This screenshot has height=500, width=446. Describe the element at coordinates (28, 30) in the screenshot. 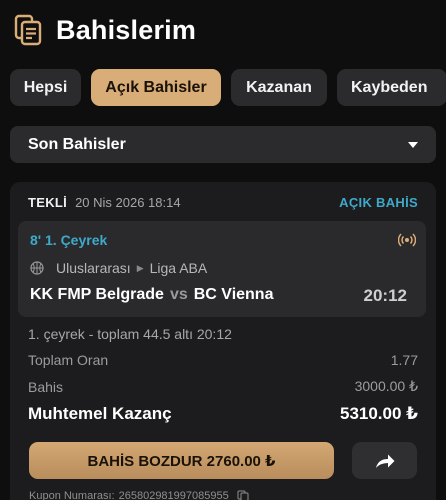

I see `betslip-icon` at that location.